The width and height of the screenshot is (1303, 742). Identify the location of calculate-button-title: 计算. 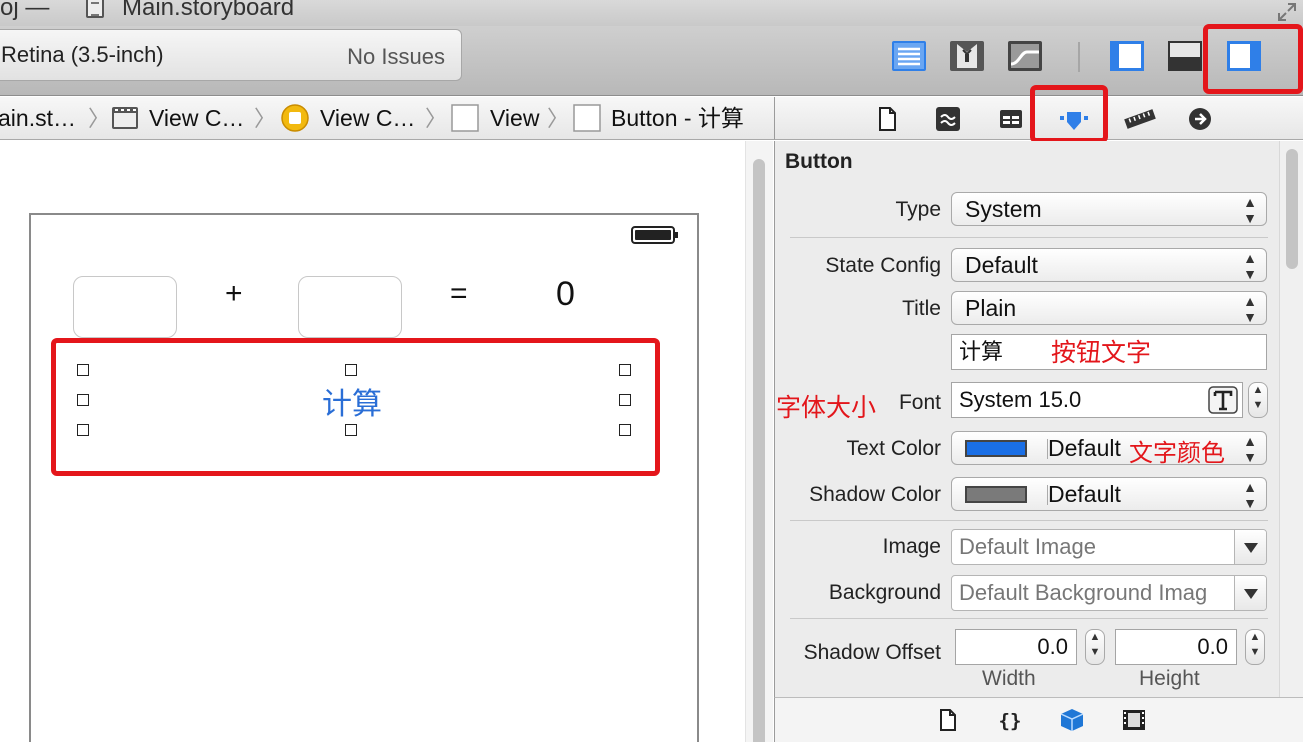
(352, 404).